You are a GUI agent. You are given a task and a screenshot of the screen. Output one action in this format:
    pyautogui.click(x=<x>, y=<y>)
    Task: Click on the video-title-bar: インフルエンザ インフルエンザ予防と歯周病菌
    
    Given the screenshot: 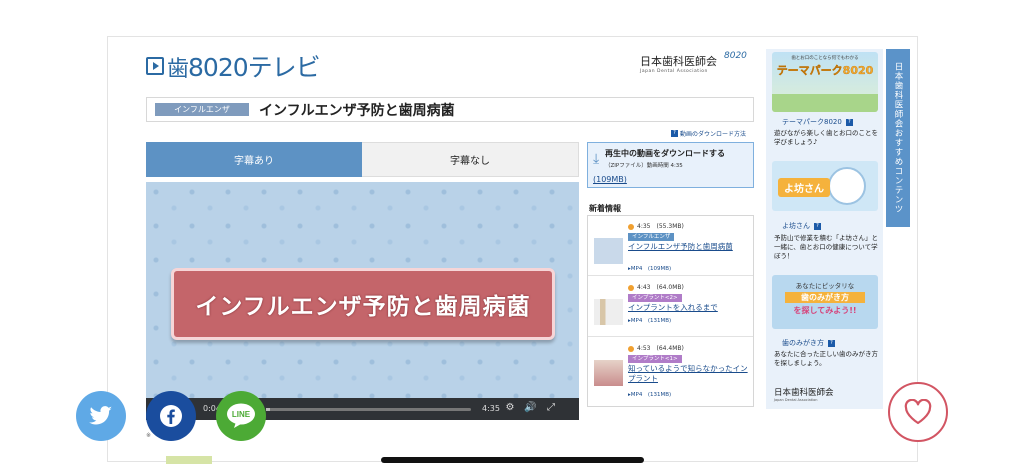 What is the action you would take?
    pyautogui.click(x=450, y=109)
    